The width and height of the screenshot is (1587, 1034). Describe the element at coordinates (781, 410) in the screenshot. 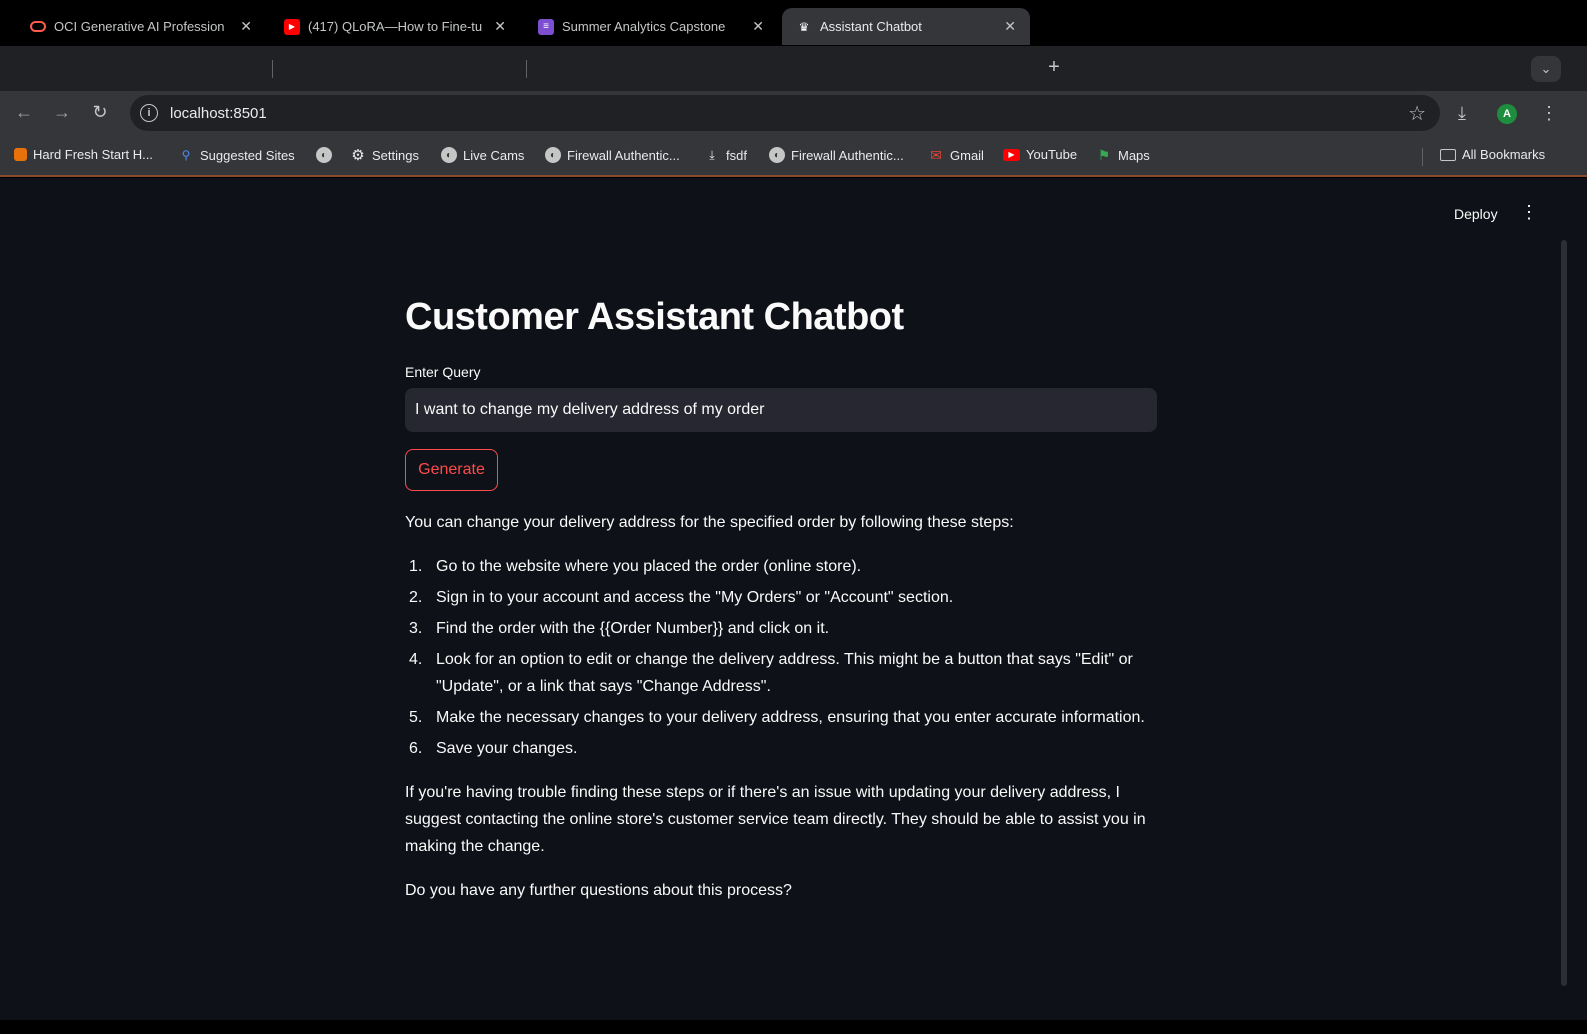

I see `query-input` at that location.